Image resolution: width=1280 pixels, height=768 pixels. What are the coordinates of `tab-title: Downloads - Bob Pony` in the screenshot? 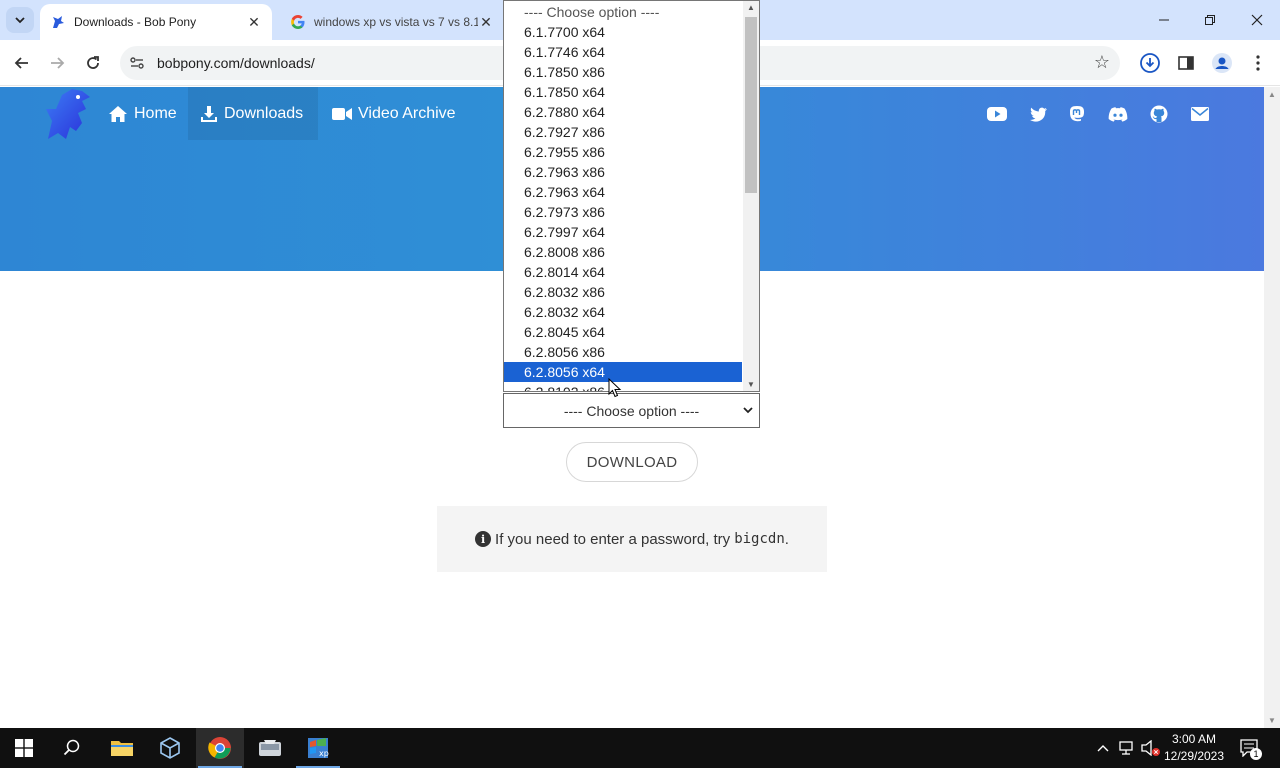 It's located at (135, 22).